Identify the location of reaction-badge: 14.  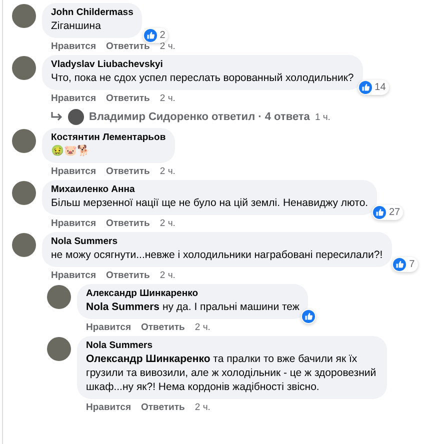
(373, 87).